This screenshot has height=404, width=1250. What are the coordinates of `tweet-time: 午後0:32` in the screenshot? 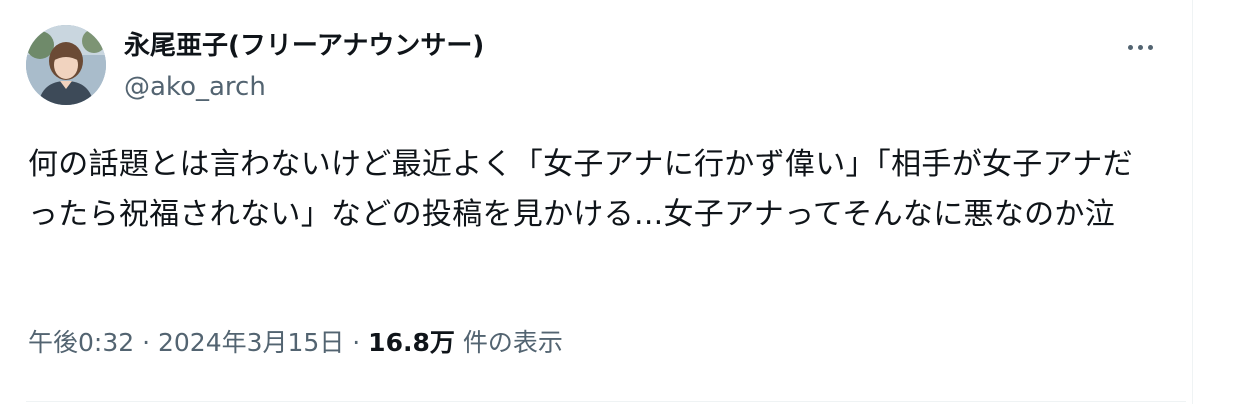 It's located at (81, 342).